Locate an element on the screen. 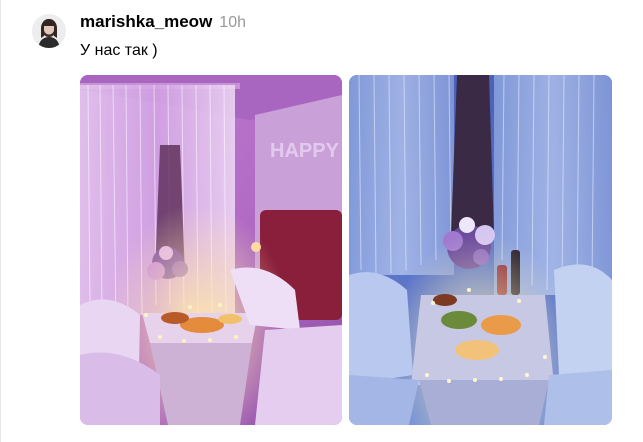  username-link: marishka_meow is located at coordinates (146, 22).